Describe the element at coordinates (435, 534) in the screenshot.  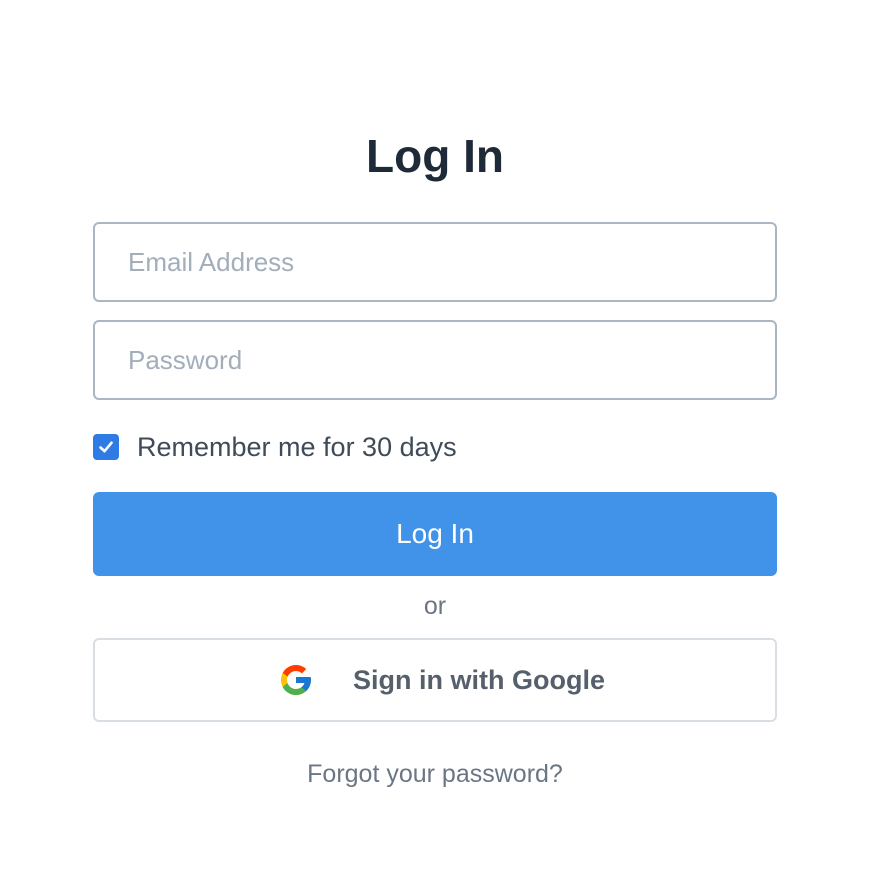
I see `login-button: Log In` at that location.